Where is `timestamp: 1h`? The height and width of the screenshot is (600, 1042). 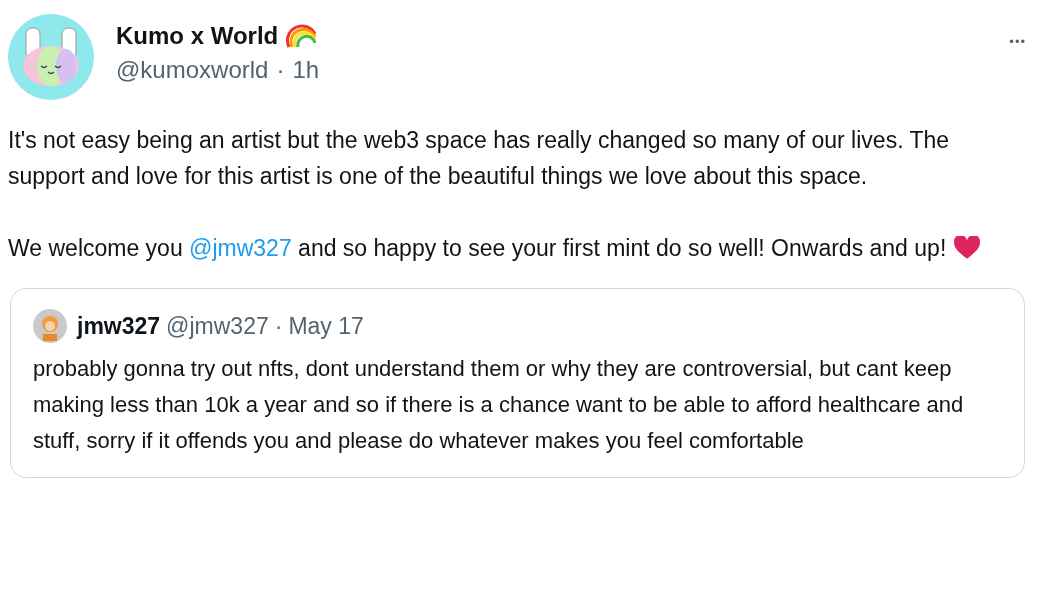
timestamp: 1h is located at coordinates (306, 70).